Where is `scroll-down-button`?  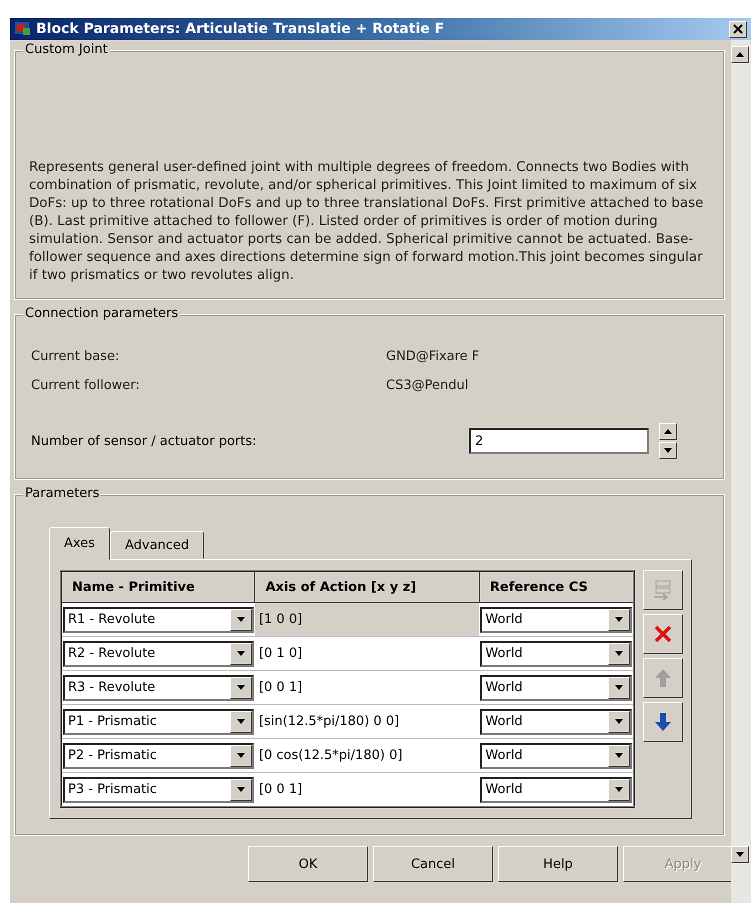 scroll-down-button is located at coordinates (740, 854).